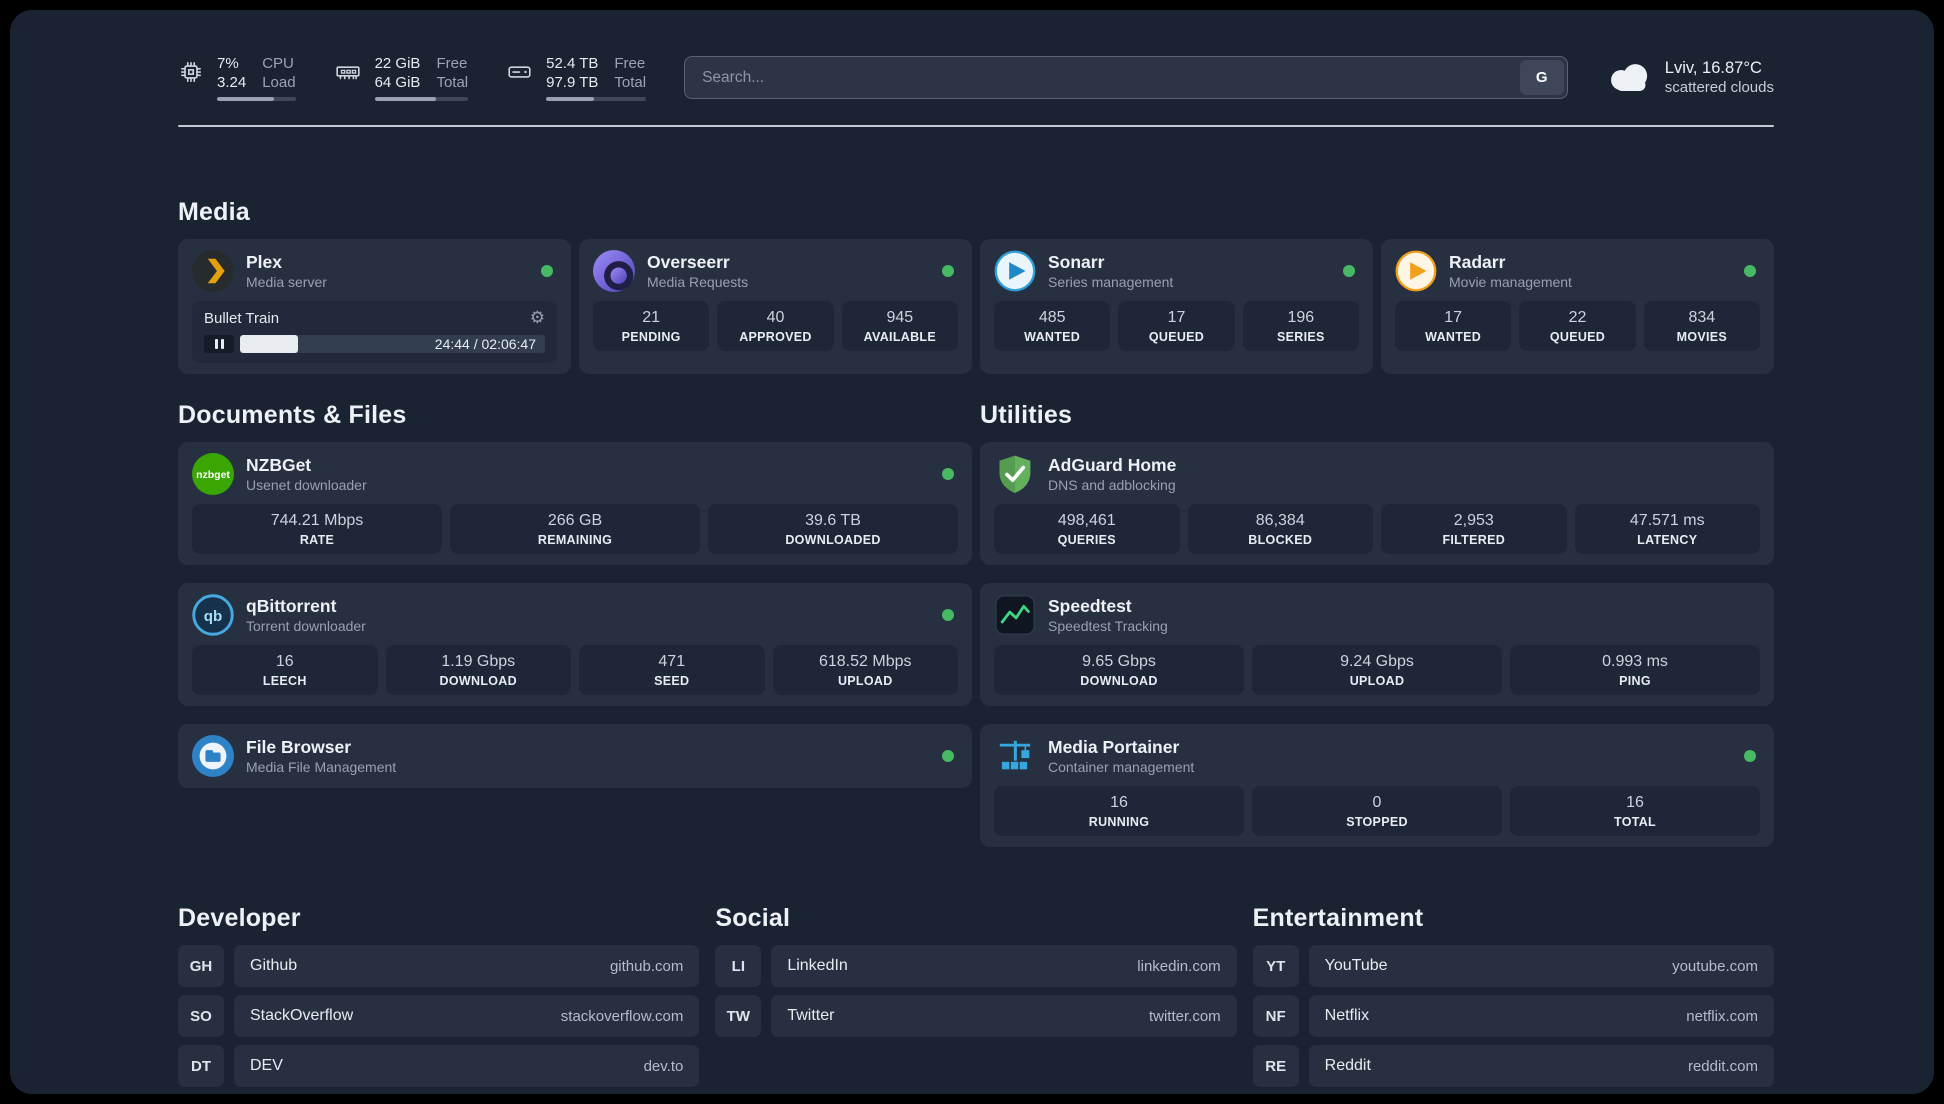 This screenshot has width=1944, height=1104. What do you see at coordinates (1111, 282) in the screenshot?
I see `app-subtitle: Series management` at bounding box center [1111, 282].